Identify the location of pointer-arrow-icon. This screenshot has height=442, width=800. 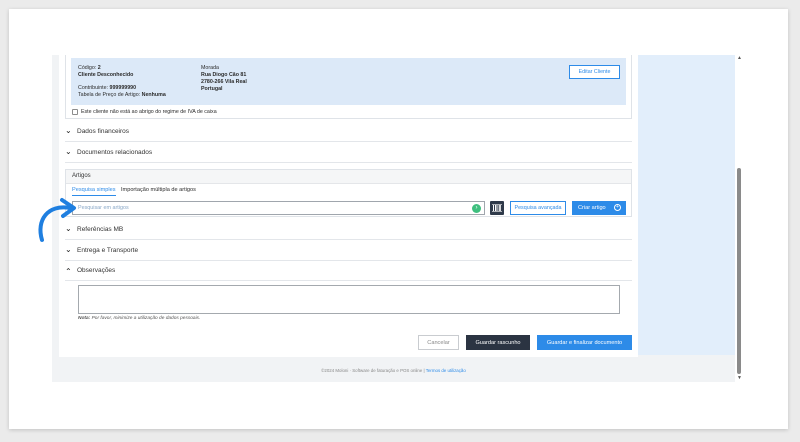
(57, 220).